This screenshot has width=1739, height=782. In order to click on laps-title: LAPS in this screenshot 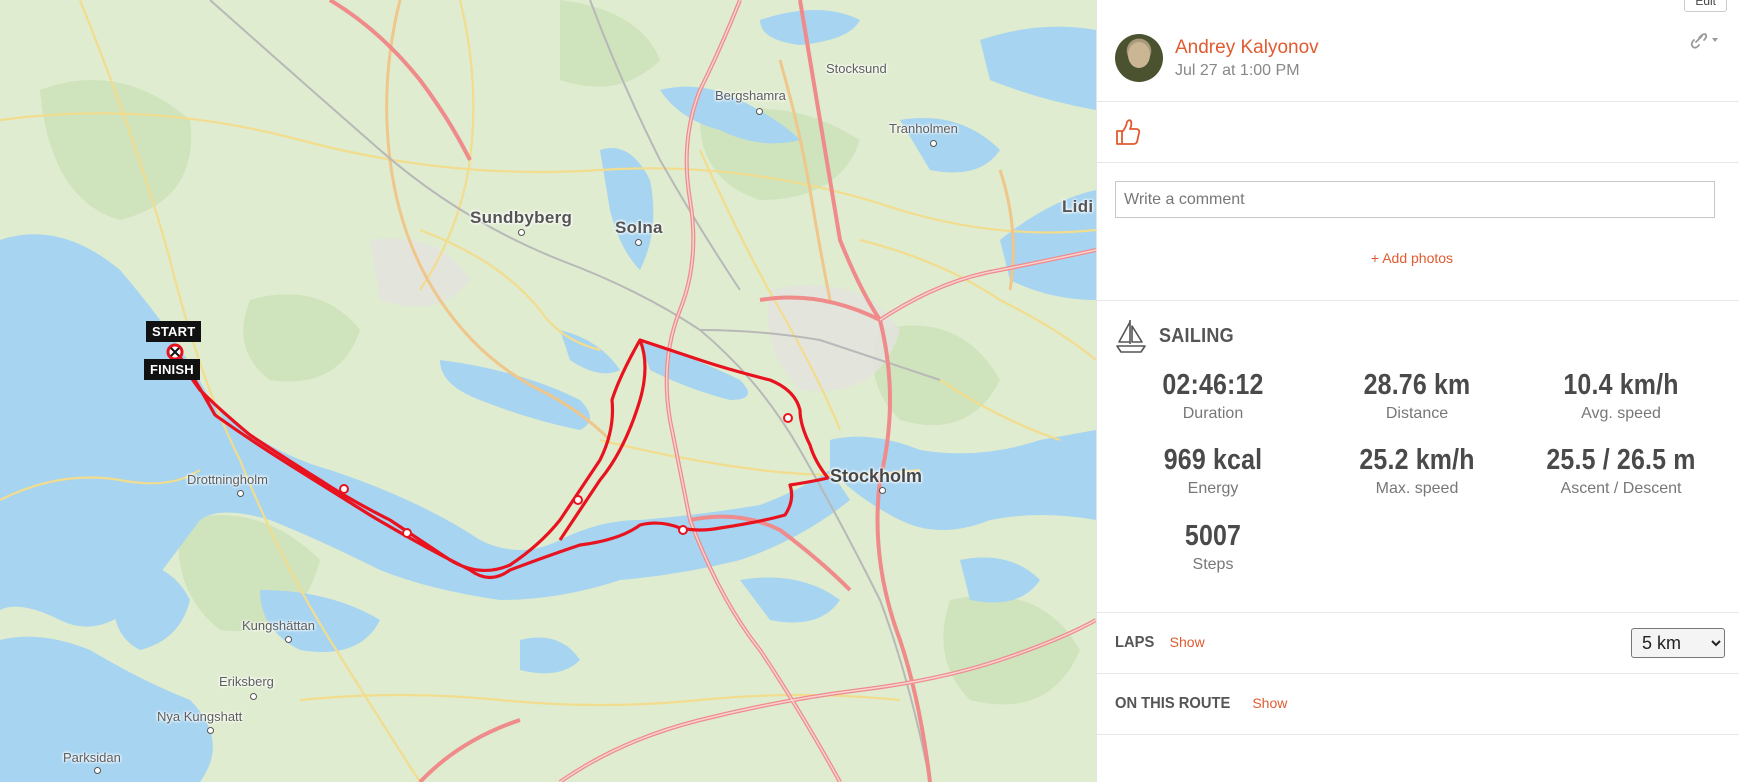, I will do `click(1135, 642)`.